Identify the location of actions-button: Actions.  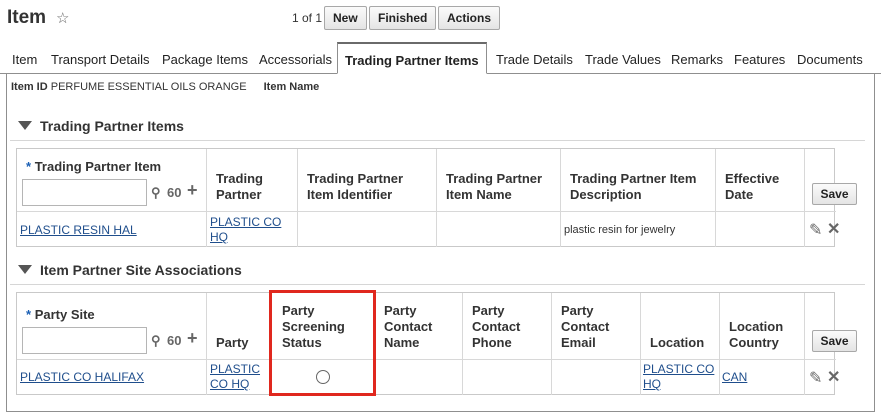
(469, 18).